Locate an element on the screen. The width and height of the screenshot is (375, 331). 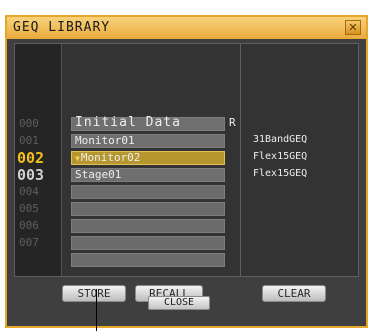
row-number: 004 is located at coordinates (29, 191).